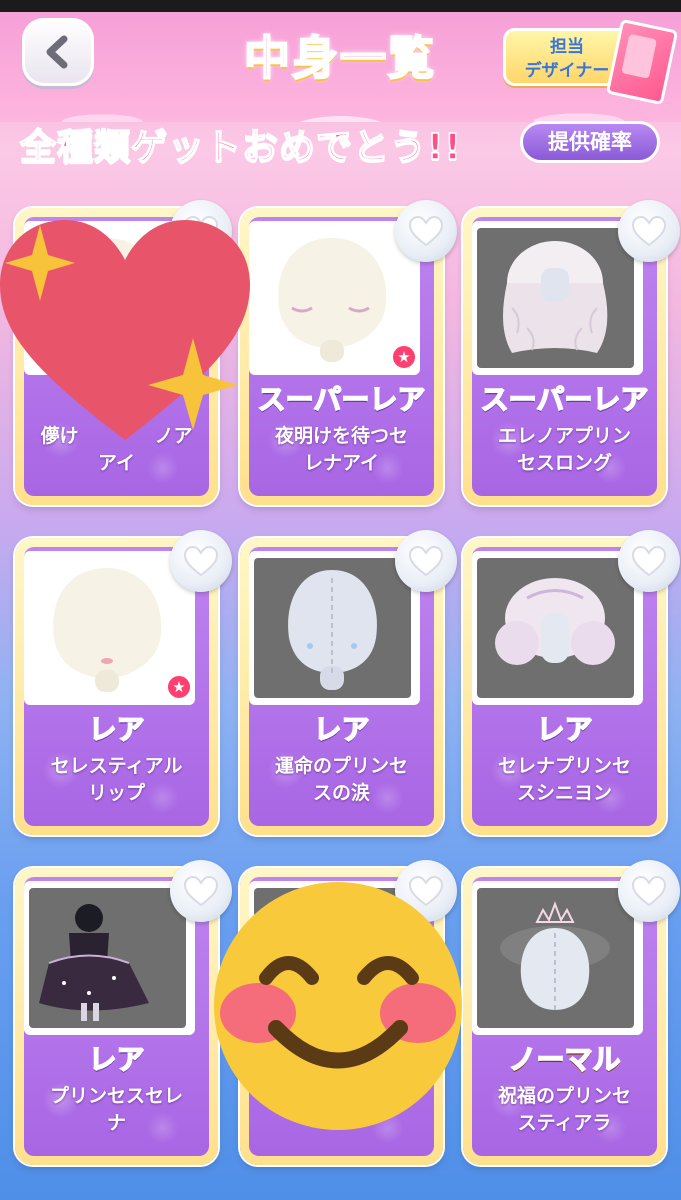 This screenshot has height=1200, width=681. I want to click on item-name-line1: エレノアプリン, so click(564, 436).